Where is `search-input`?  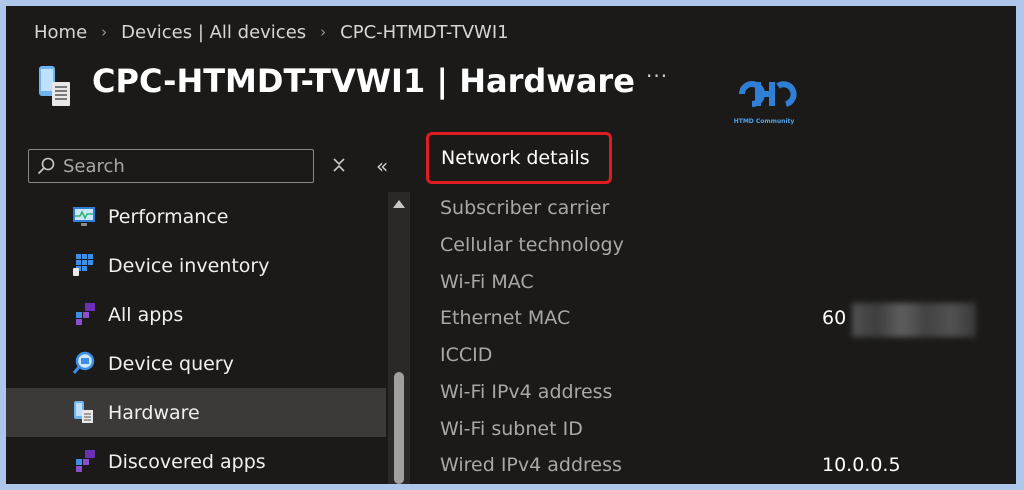
search-input is located at coordinates (183, 166).